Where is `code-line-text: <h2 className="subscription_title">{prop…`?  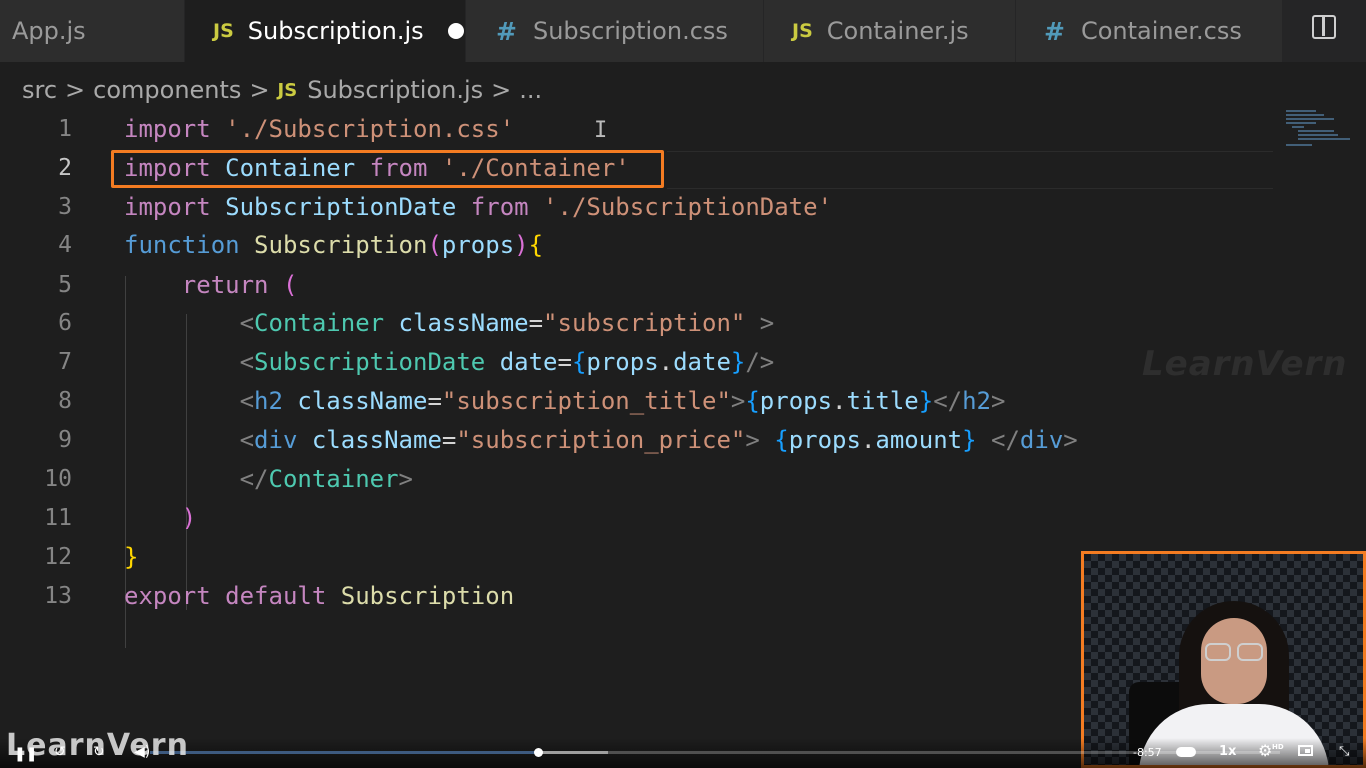
code-line-text: <h2 className="subscription_title">{prop… is located at coordinates (622, 401).